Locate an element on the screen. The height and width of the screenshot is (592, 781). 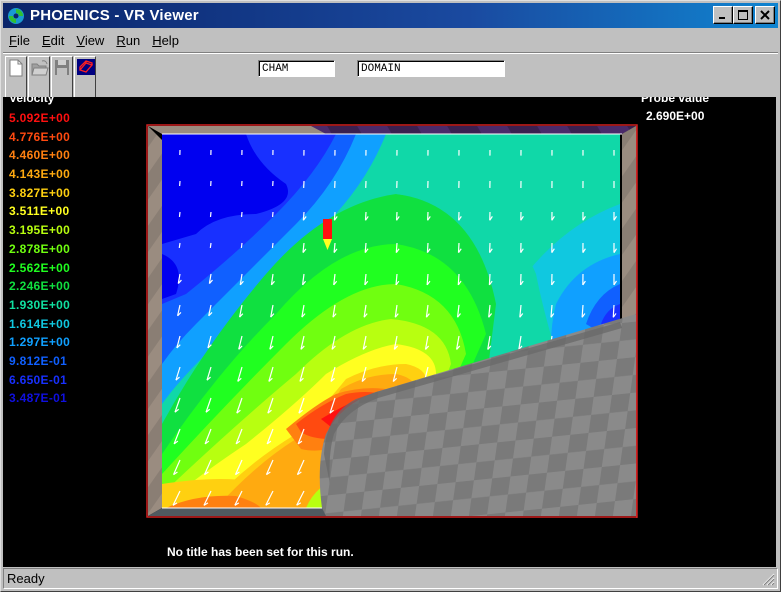
legend-item: 3.827E+00 is located at coordinates (40, 192).